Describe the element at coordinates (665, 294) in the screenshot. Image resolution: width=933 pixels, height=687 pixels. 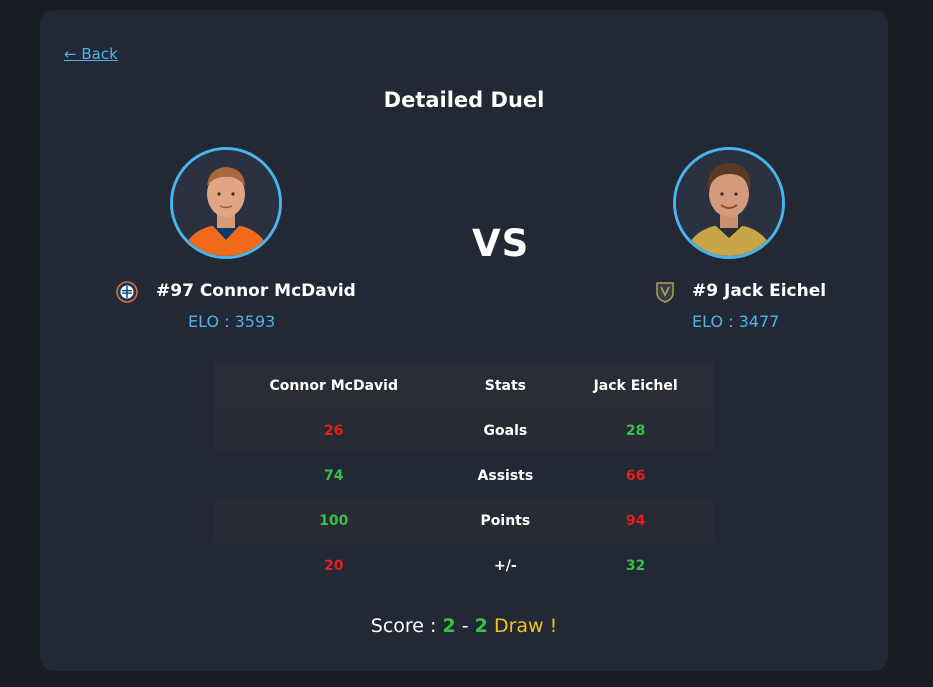
I see `golden-knights-logo-icon` at that location.